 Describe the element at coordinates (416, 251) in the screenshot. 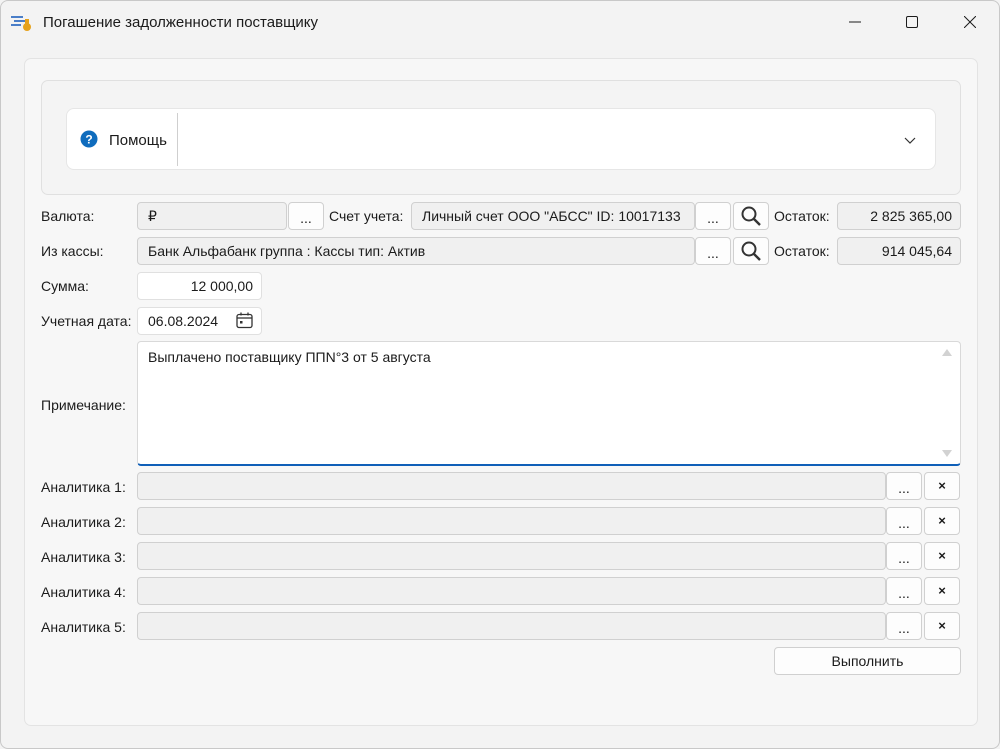

I see `cashbox-field: Банк Альфабанк группа : Кассы тип: Актив` at that location.